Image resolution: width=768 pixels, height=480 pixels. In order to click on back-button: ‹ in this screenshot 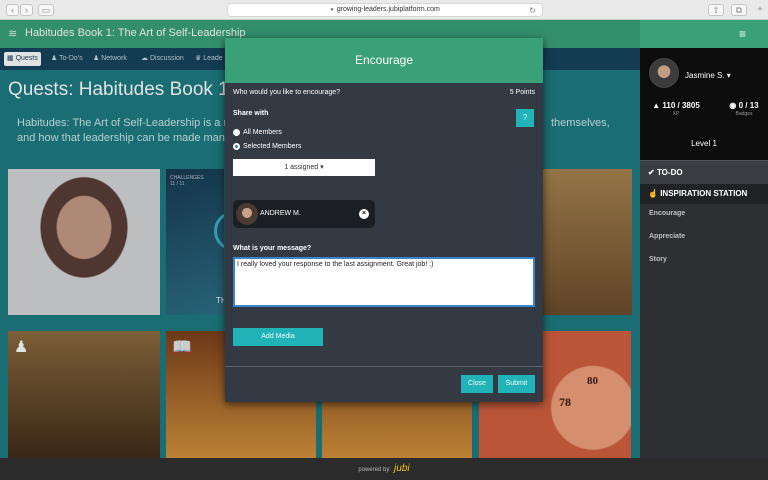, I will do `click(12, 10)`.